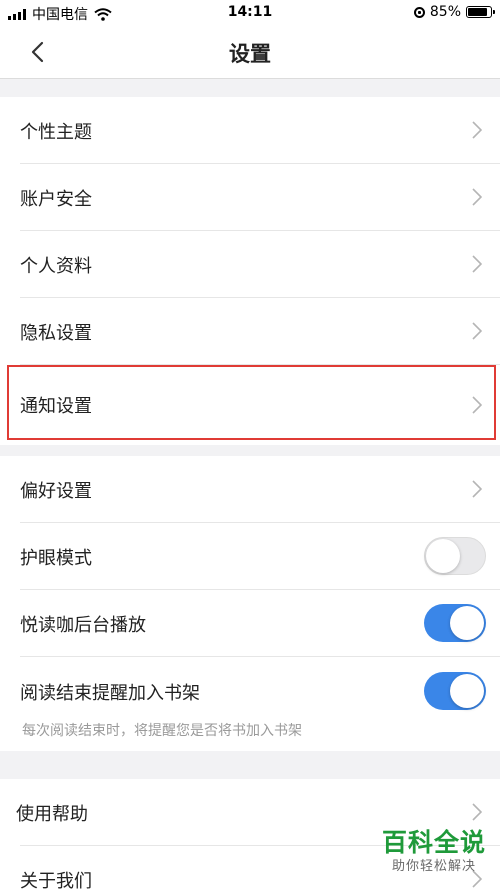 The width and height of the screenshot is (500, 889). I want to click on eye-protection-toggle, so click(455, 556).